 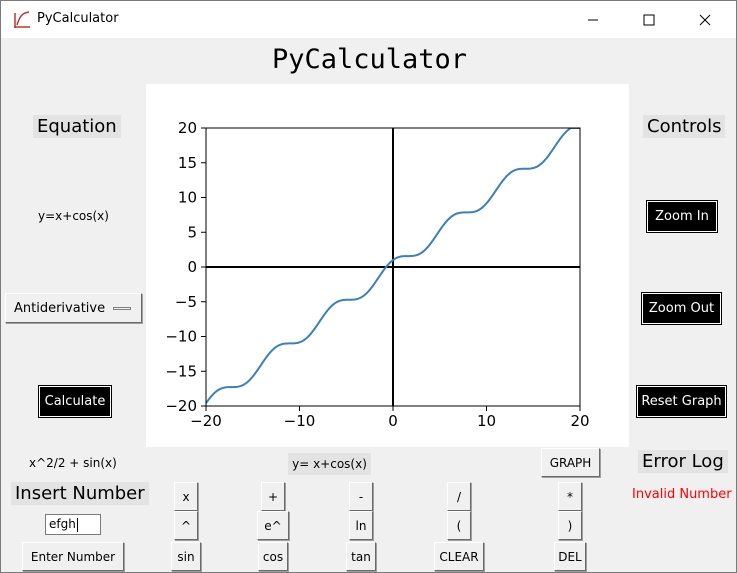 I want to click on close-icon, so click(x=705, y=19).